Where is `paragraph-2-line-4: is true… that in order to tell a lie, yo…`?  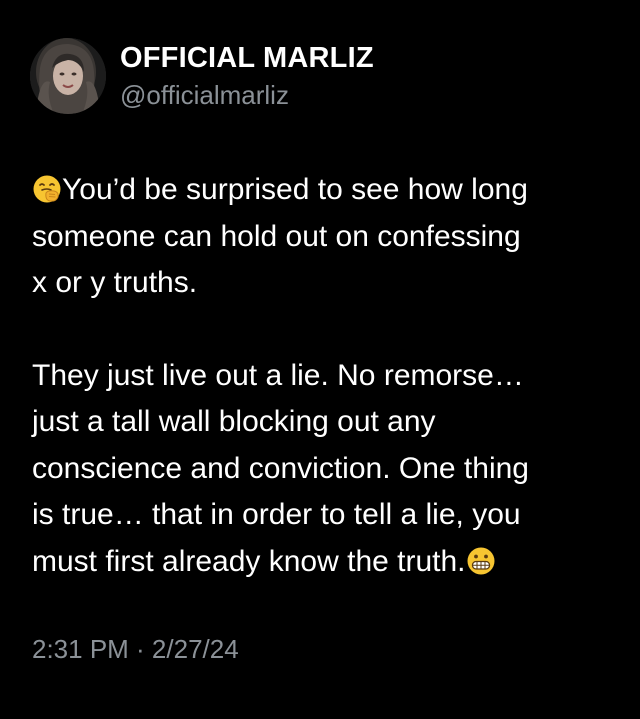 paragraph-2-line-4: is true… that in order to tell a lie, yo… is located at coordinates (276, 514).